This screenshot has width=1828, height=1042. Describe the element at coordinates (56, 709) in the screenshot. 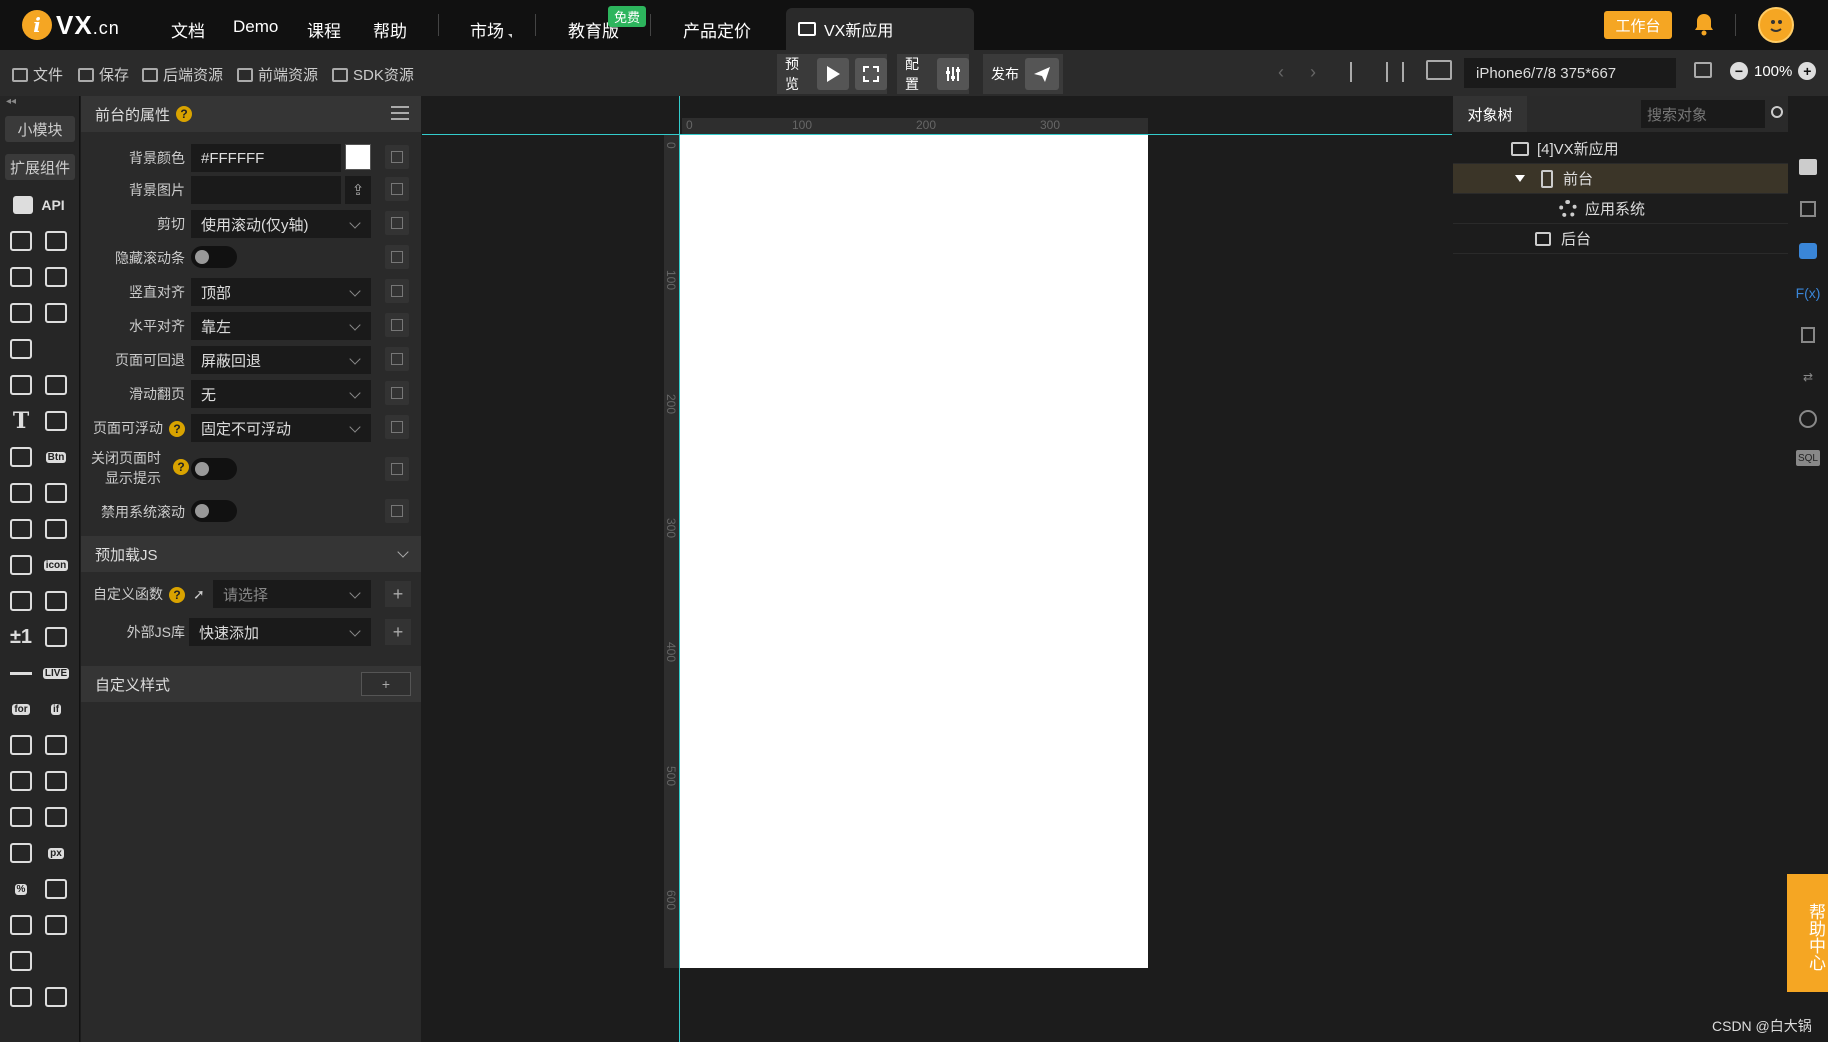

I see `if-icon: if` at that location.